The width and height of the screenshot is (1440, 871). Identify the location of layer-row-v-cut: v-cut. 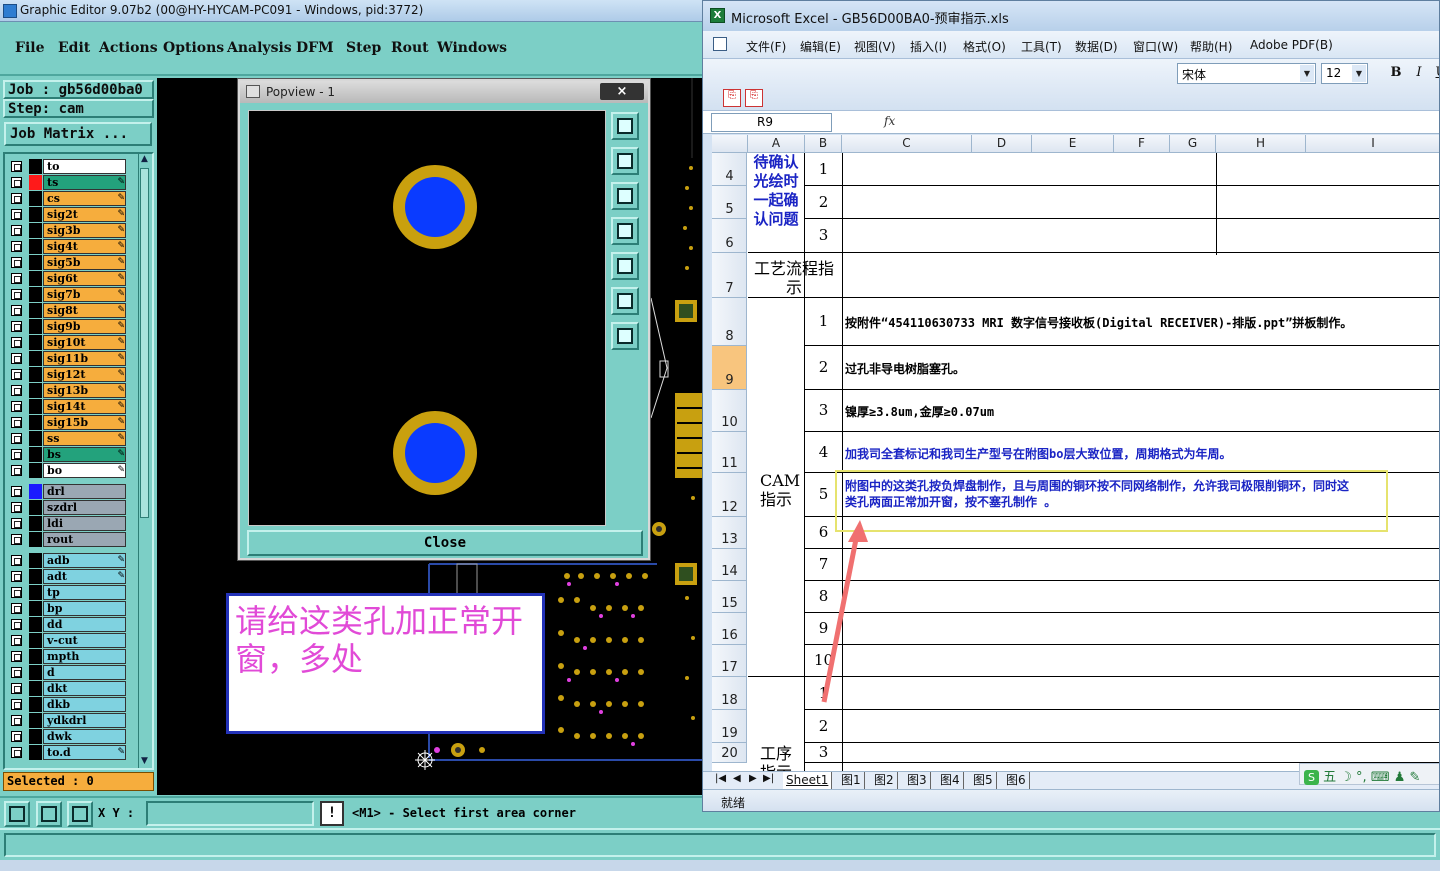
(68, 640).